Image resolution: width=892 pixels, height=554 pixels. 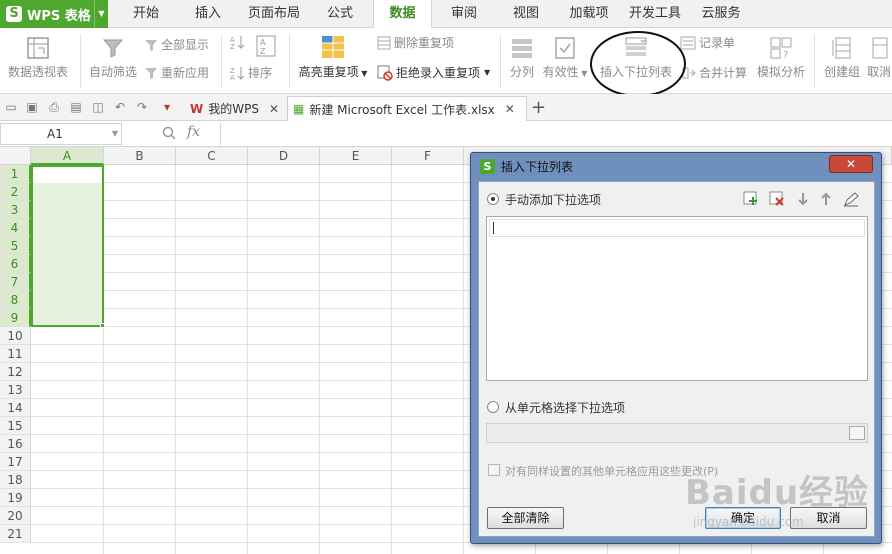 I want to click on name-box-value: A1, so click(x=55, y=134).